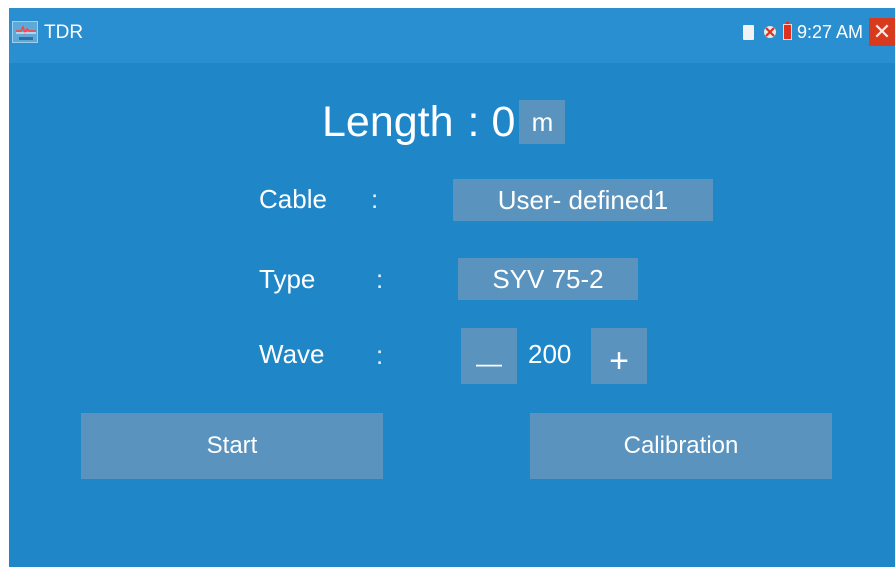 This screenshot has width=895, height=567. I want to click on status-clock: 9:27 AM, so click(829, 32).